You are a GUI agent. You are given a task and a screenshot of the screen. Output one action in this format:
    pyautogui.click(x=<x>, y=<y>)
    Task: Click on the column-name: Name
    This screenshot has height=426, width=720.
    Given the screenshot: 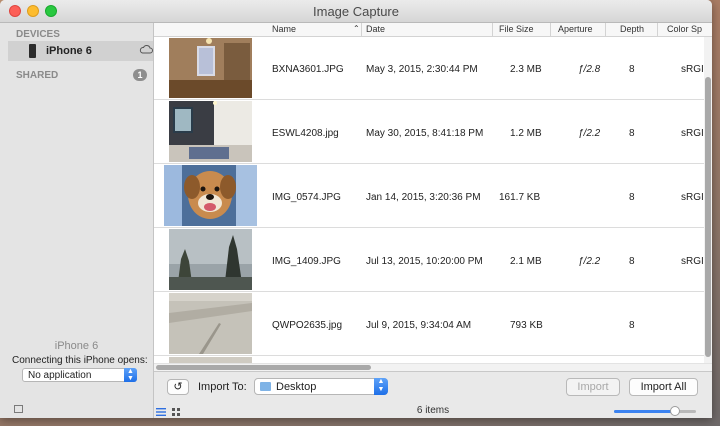 What is the action you would take?
    pyautogui.click(x=284, y=29)
    